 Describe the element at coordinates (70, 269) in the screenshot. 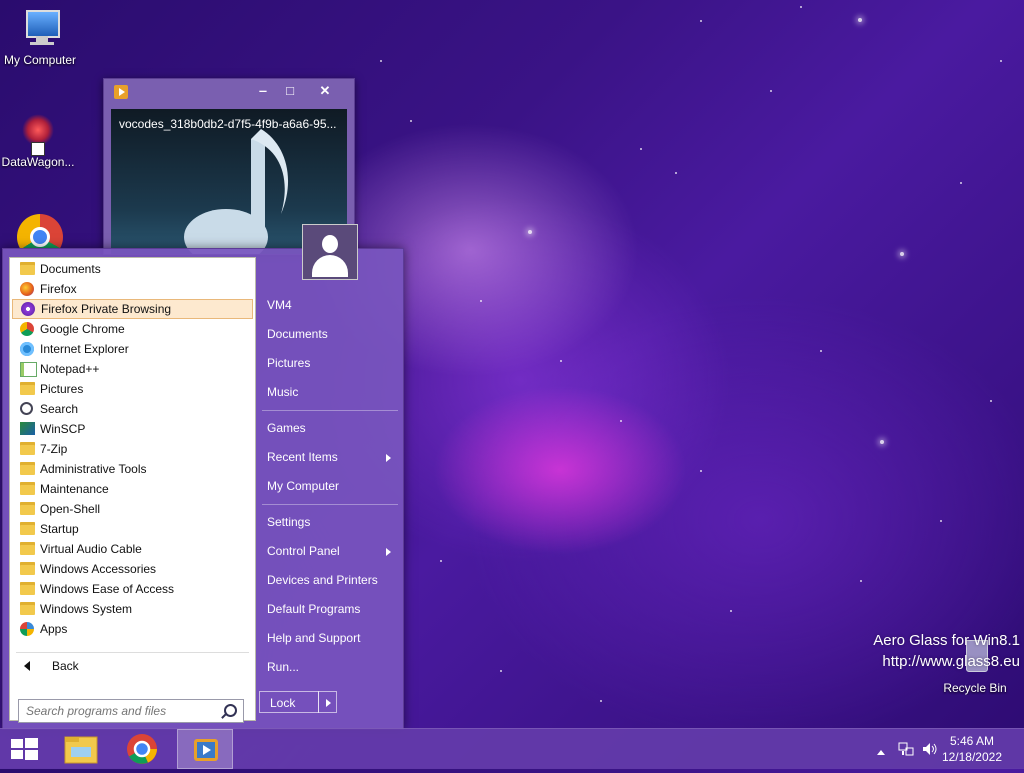

I see `program-label: Documents` at that location.